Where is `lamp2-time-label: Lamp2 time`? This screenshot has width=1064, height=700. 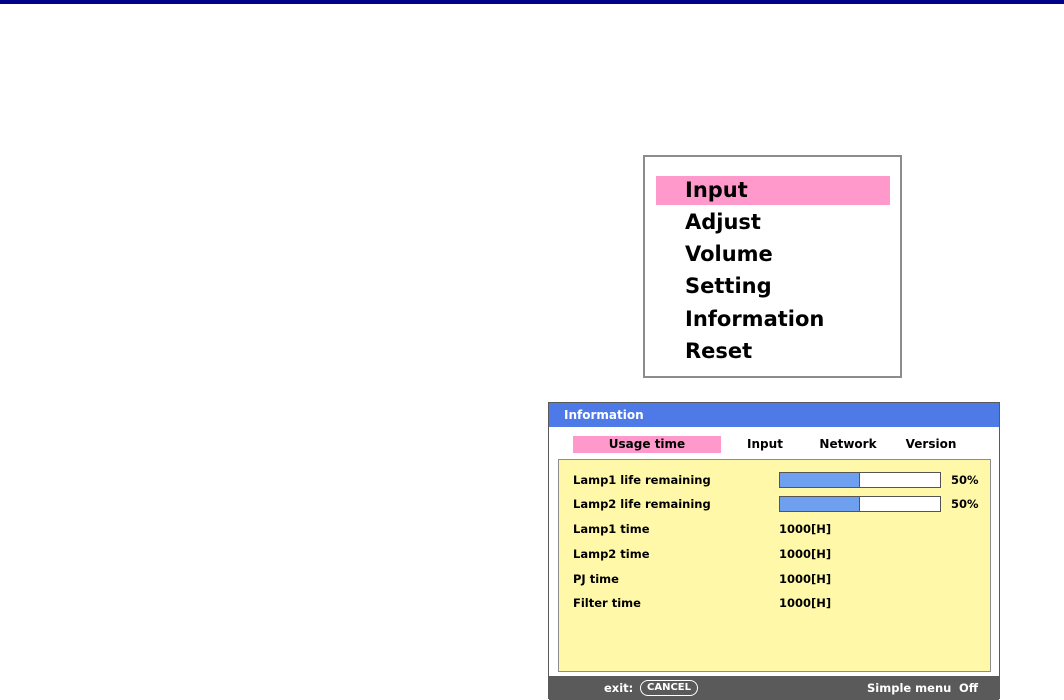 lamp2-time-label: Lamp2 time is located at coordinates (611, 554).